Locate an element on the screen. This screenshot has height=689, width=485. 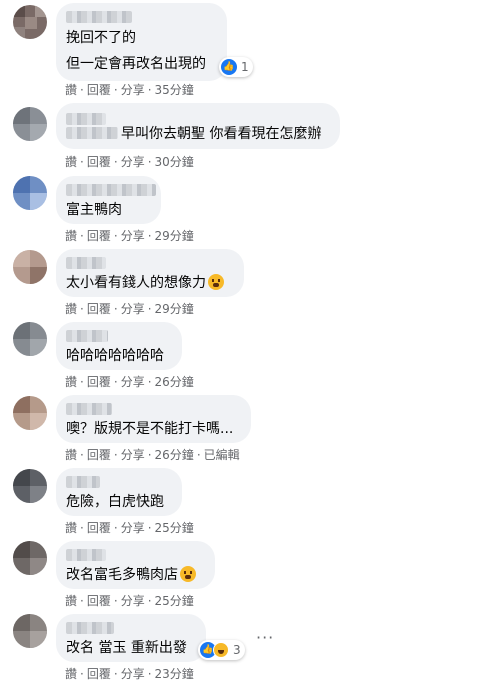
more-options-icon: ··· is located at coordinates (265, 637).